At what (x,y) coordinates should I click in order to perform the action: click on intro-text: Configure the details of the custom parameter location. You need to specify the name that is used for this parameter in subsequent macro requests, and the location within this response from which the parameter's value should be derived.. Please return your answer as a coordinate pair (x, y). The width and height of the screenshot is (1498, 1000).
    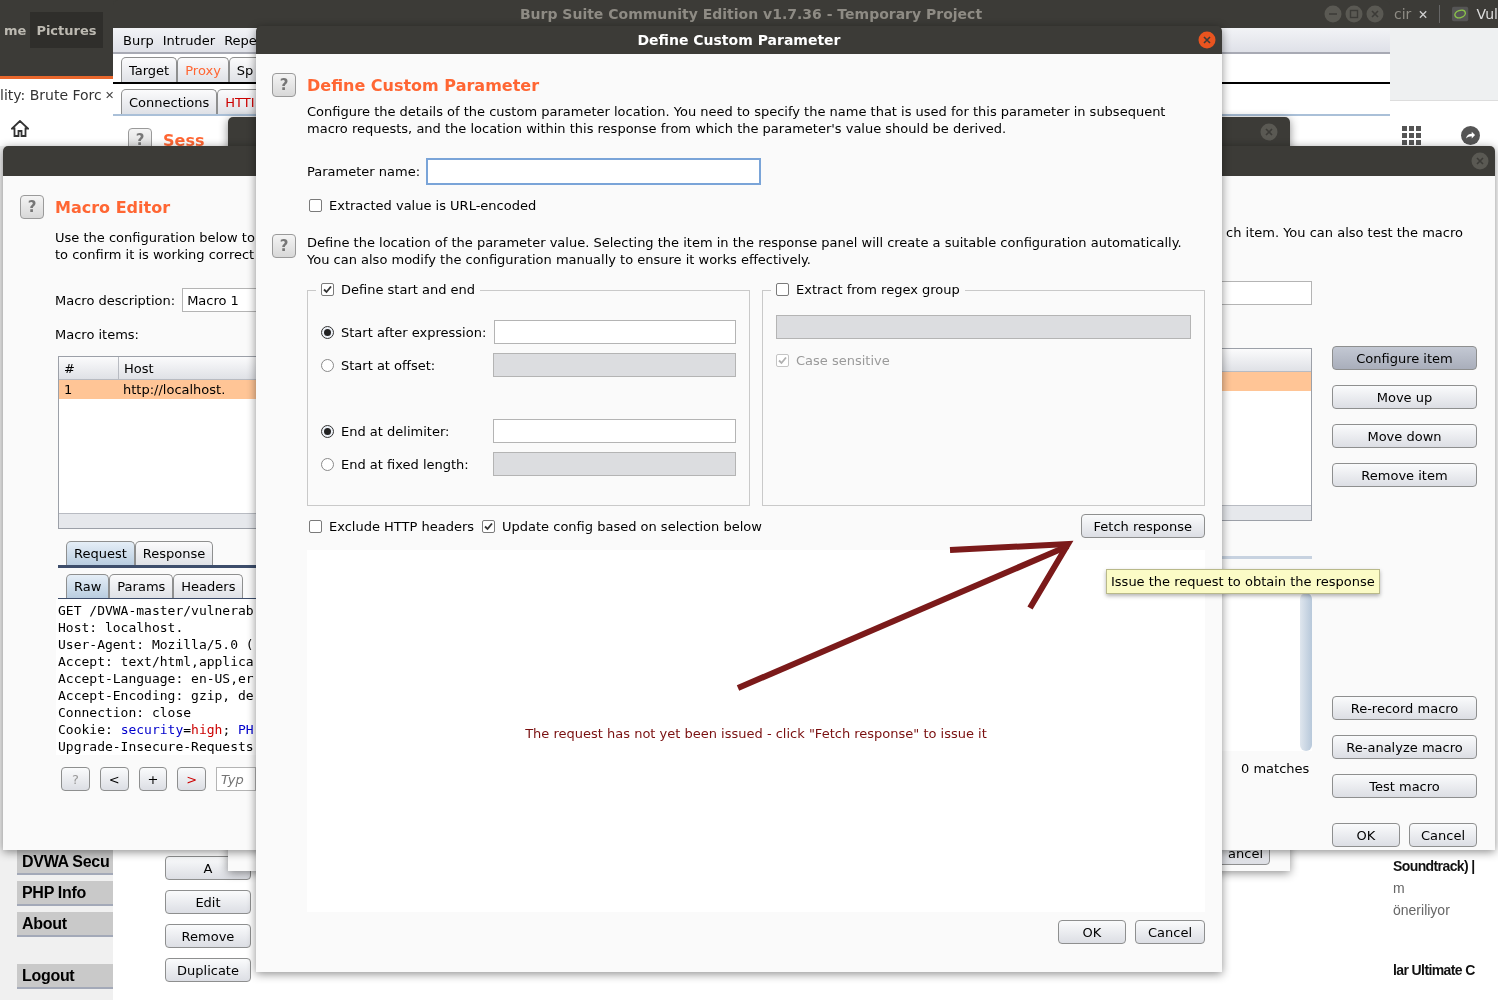
    Looking at the image, I should click on (737, 120).